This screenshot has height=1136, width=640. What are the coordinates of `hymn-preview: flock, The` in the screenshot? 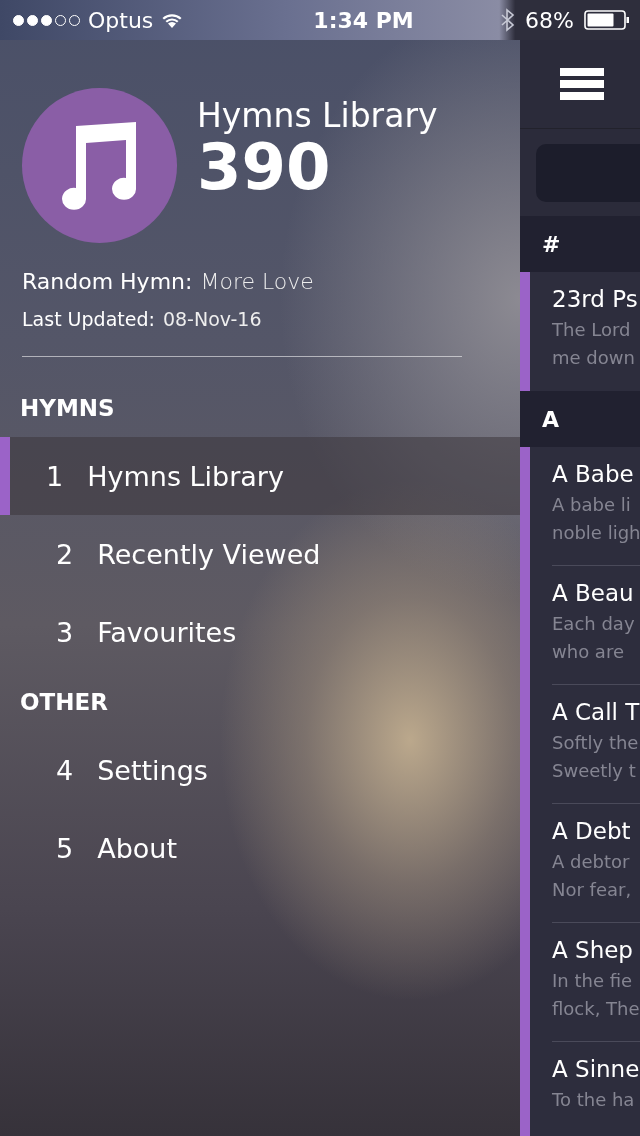 It's located at (596, 1009).